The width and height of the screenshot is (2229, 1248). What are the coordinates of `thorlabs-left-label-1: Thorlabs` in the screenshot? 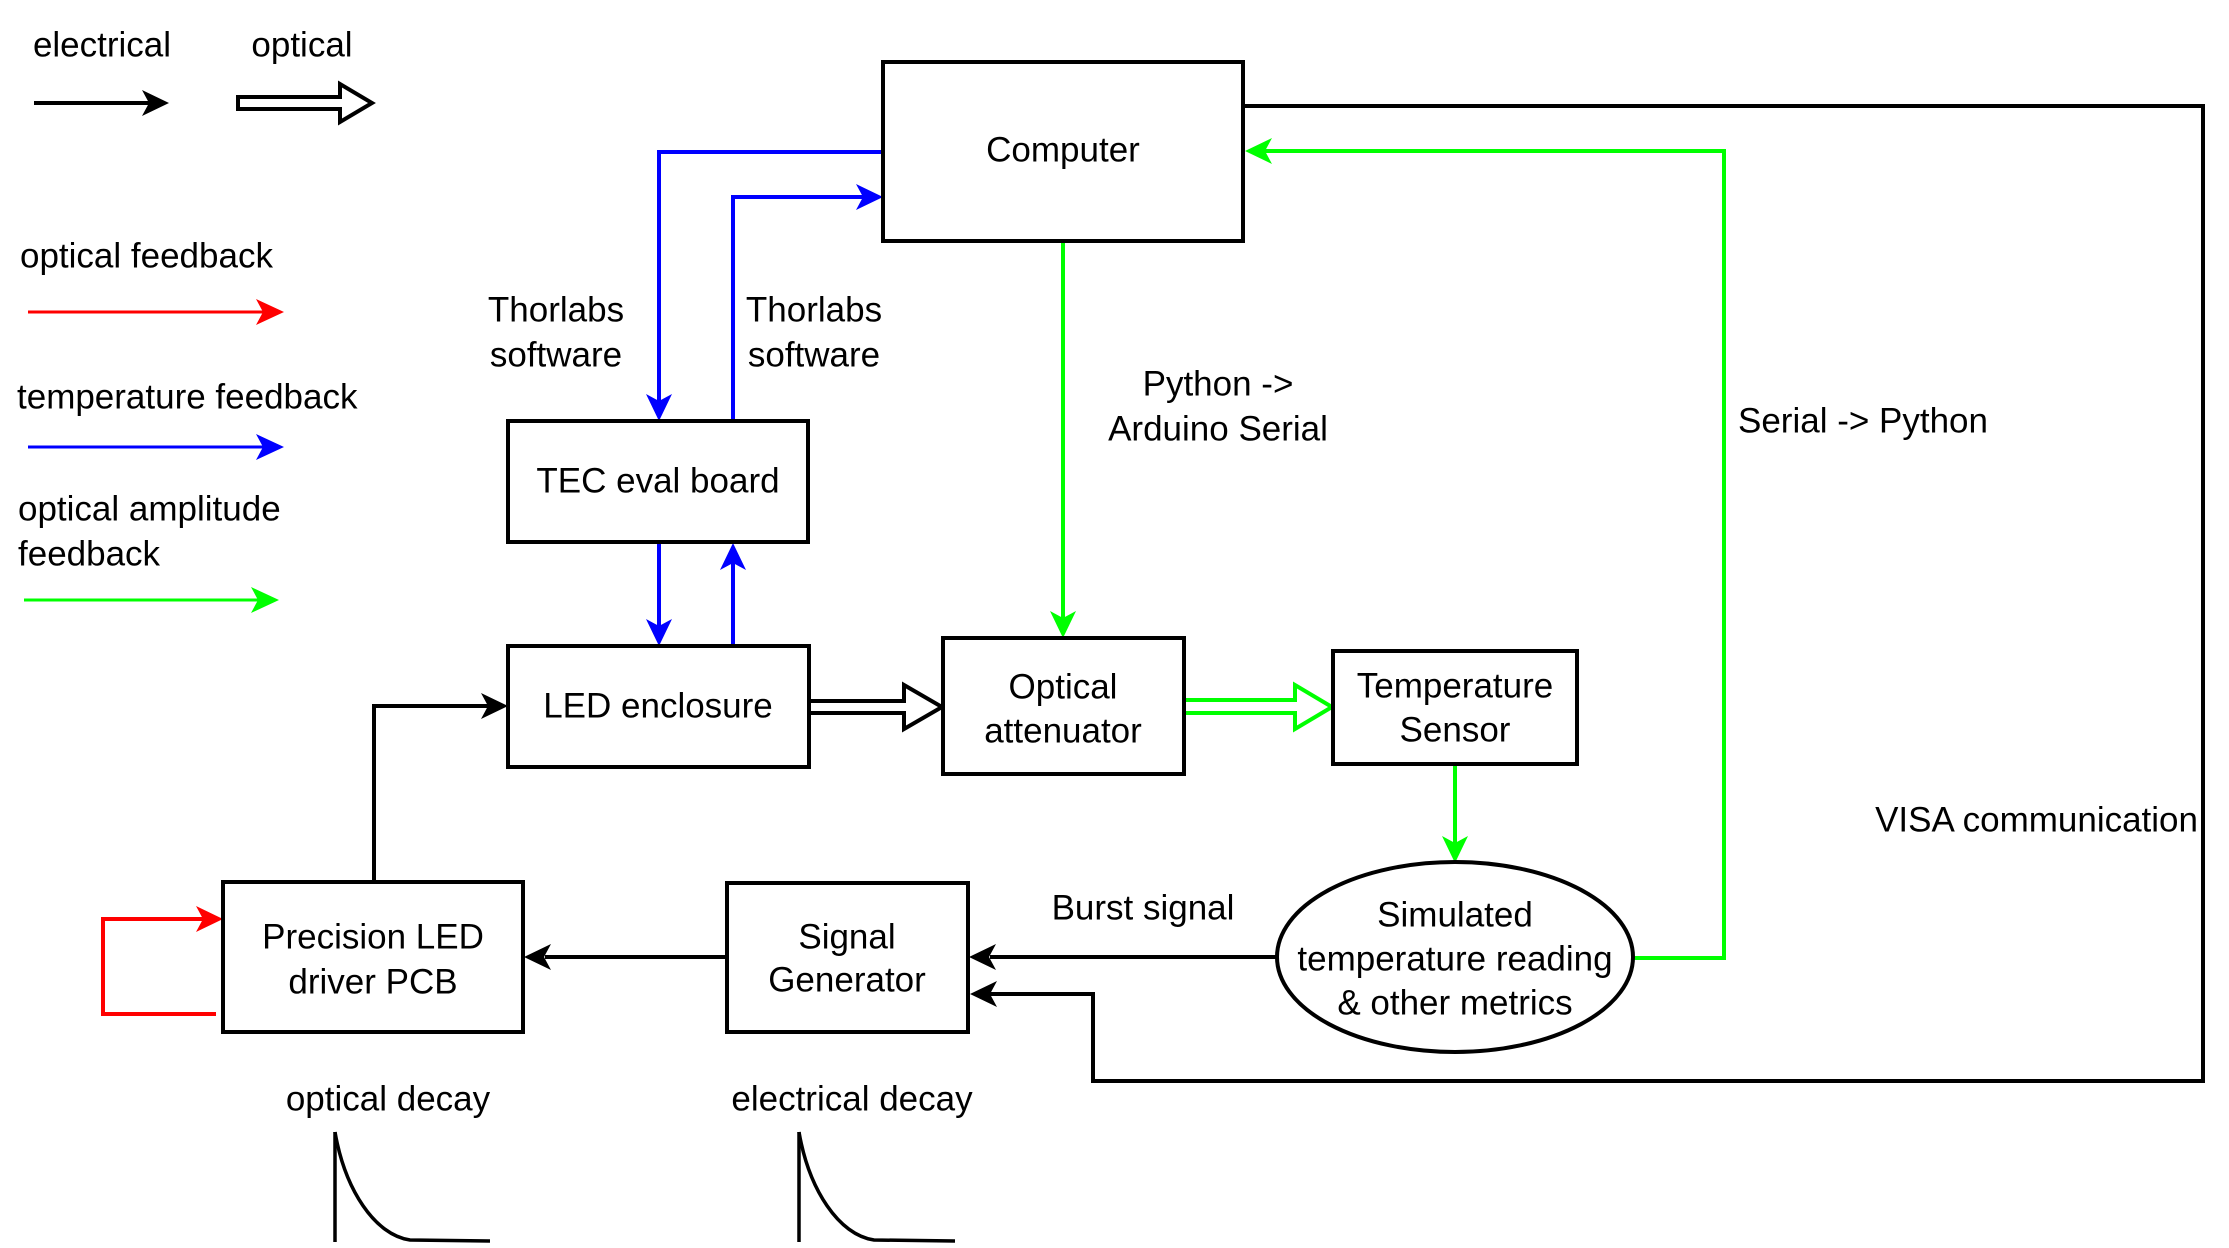 It's located at (556, 310).